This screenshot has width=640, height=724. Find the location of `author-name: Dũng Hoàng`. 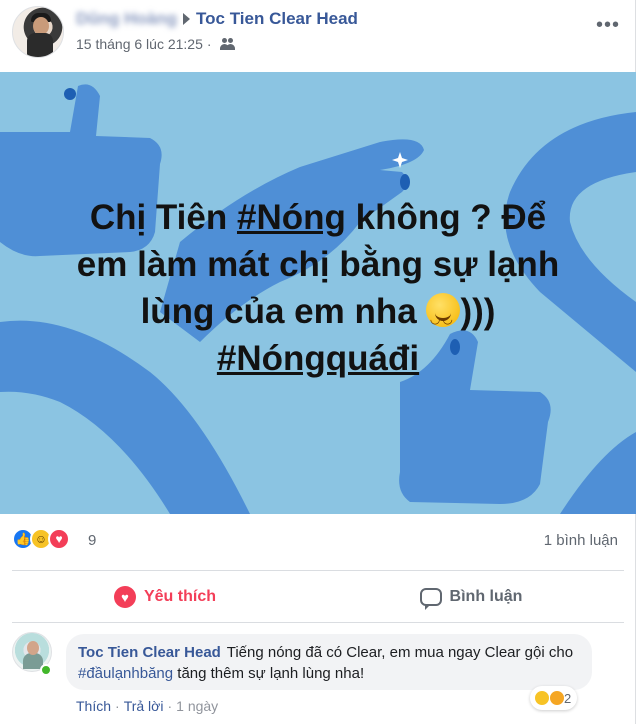

author-name: Dũng Hoàng is located at coordinates (126, 19).